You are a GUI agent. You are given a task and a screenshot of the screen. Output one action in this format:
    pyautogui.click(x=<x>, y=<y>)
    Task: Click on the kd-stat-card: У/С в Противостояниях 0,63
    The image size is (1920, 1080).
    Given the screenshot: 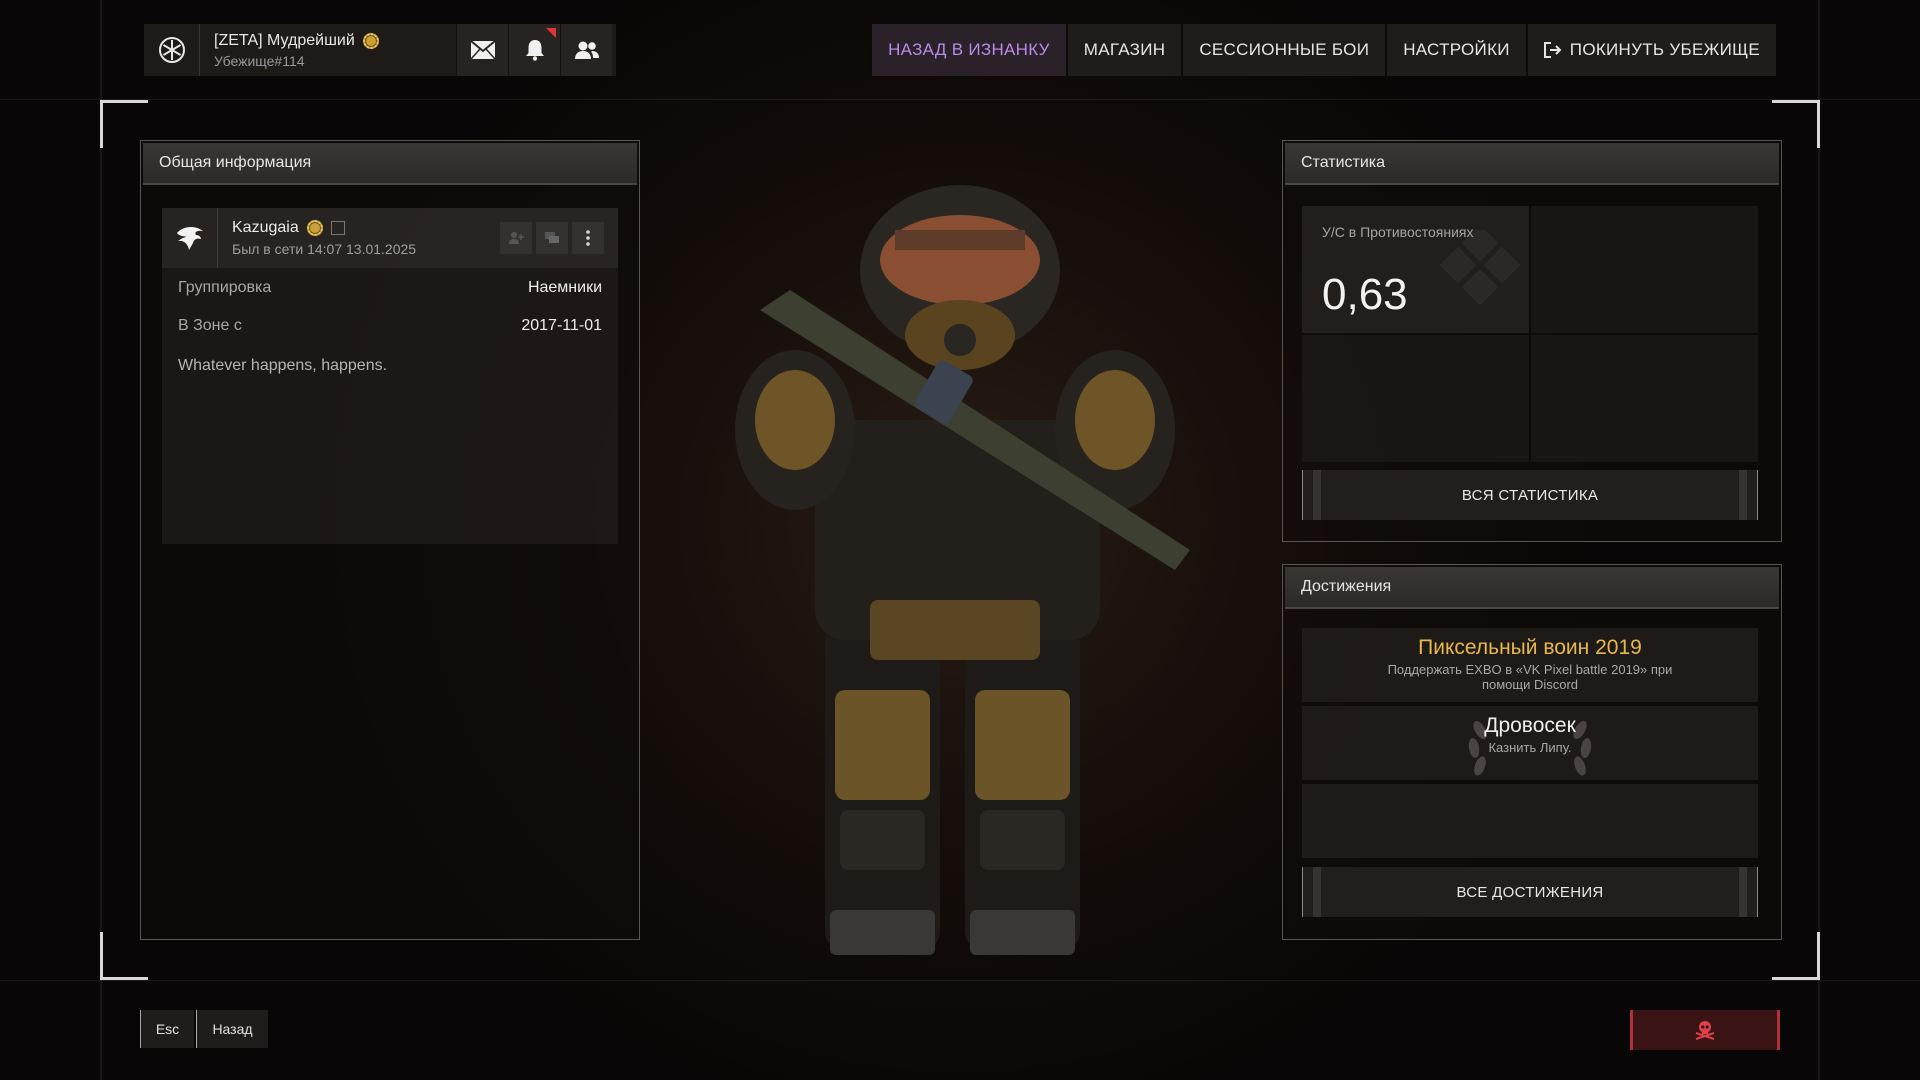 What is the action you would take?
    pyautogui.click(x=1415, y=269)
    